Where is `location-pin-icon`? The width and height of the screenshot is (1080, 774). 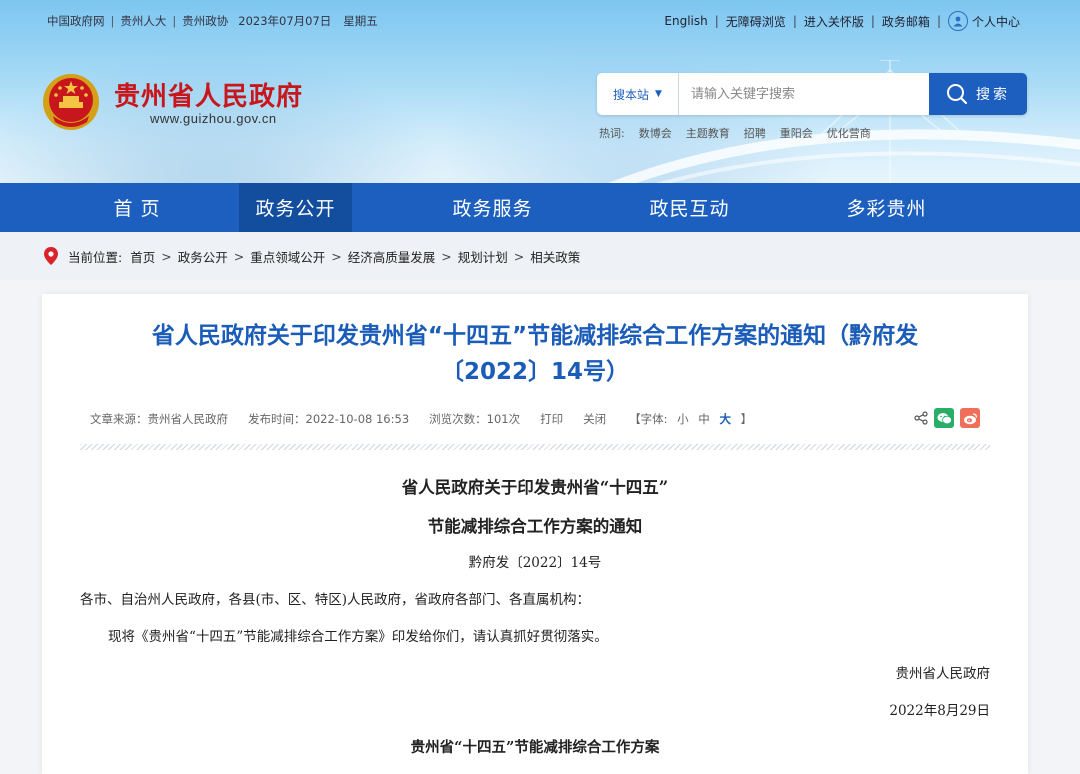 location-pin-icon is located at coordinates (51, 256).